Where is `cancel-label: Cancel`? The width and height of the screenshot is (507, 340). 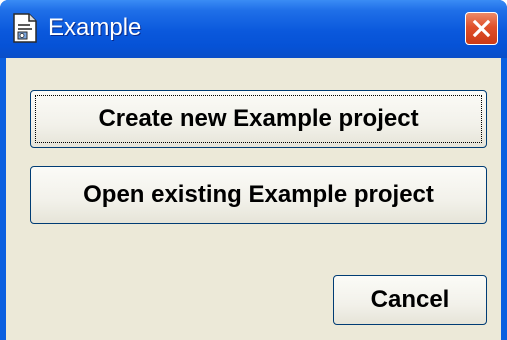
cancel-label: Cancel is located at coordinates (410, 299).